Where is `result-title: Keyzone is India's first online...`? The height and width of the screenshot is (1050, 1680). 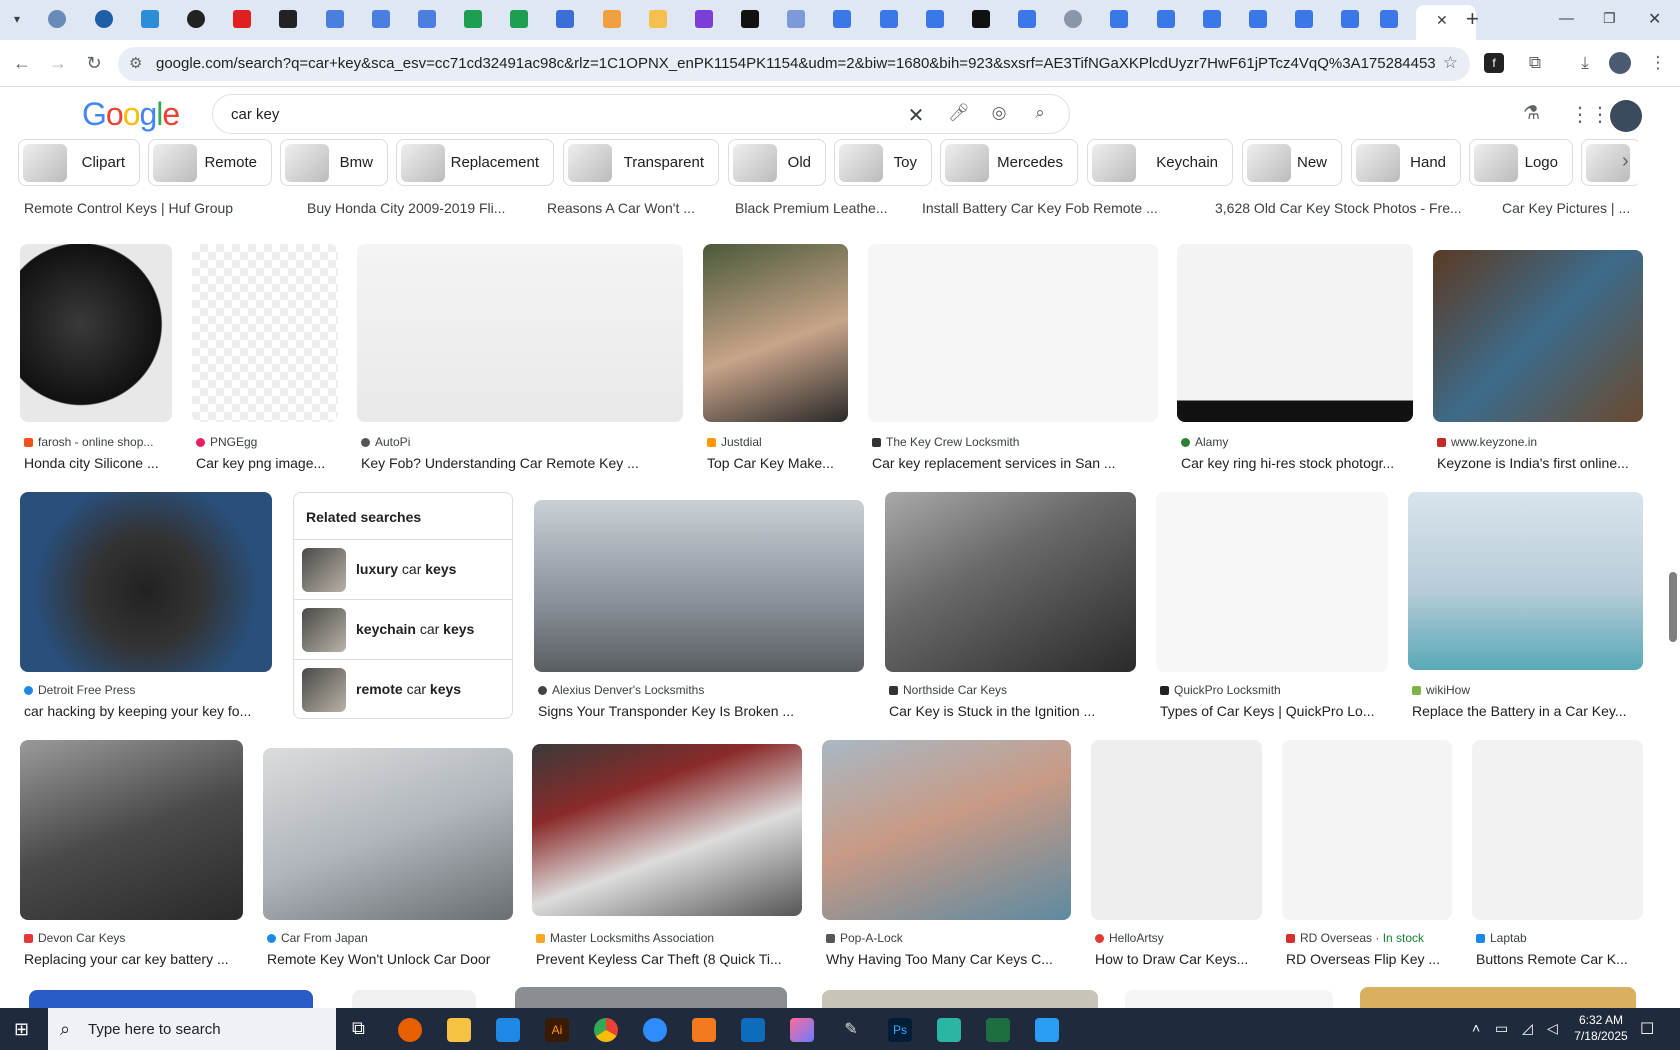 result-title: Keyzone is India's first online... is located at coordinates (1539, 463).